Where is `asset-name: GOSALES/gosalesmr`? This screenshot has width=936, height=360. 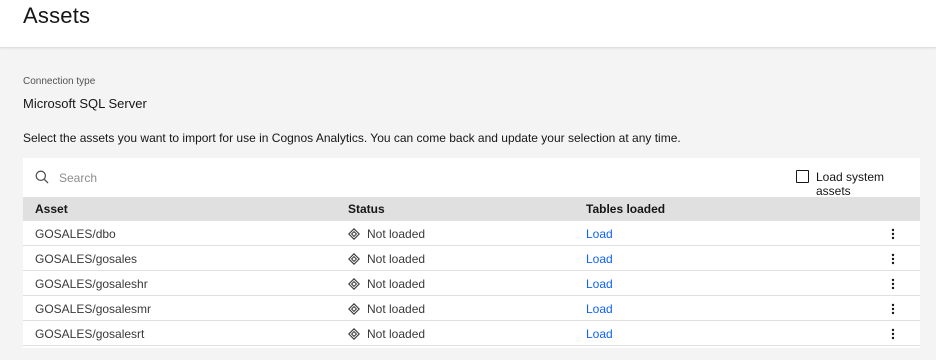 asset-name: GOSALES/gosalesmr is located at coordinates (93, 309).